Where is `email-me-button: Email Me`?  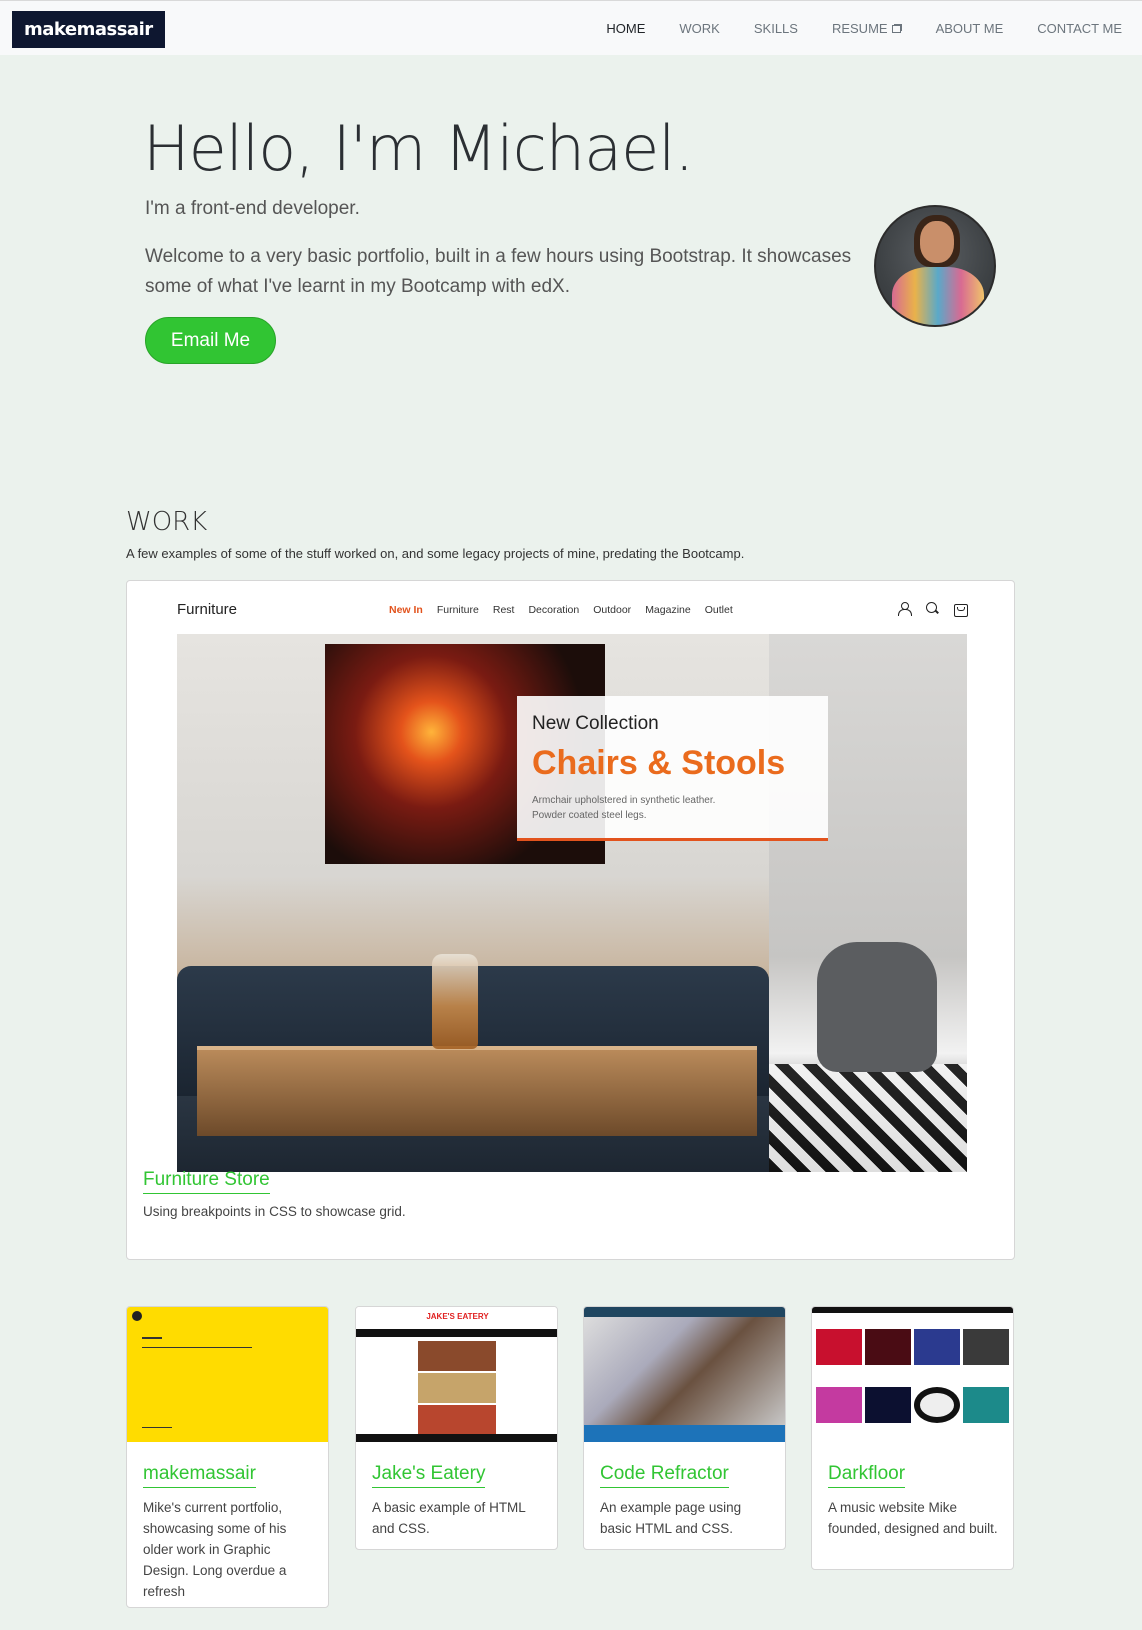 email-me-button: Email Me is located at coordinates (210, 340).